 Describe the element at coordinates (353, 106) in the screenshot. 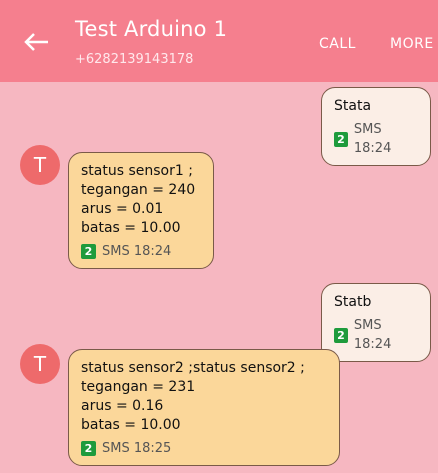

I see `message-text: Stata` at that location.